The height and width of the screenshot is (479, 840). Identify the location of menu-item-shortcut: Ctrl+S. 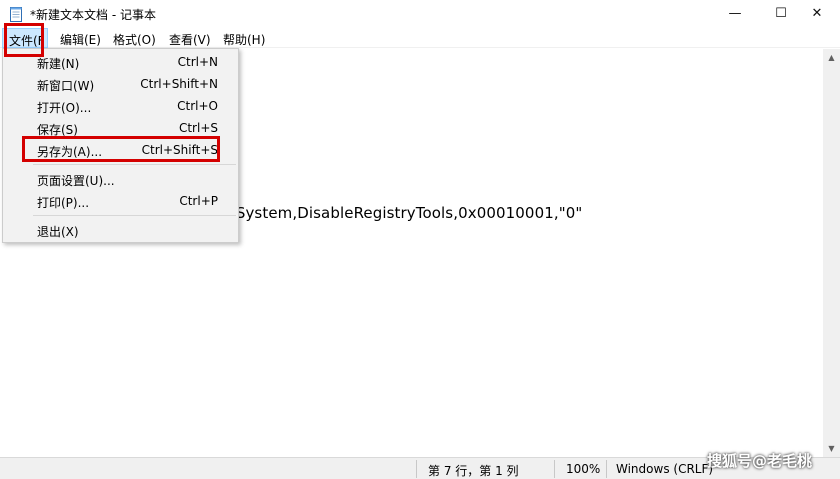
(198, 128).